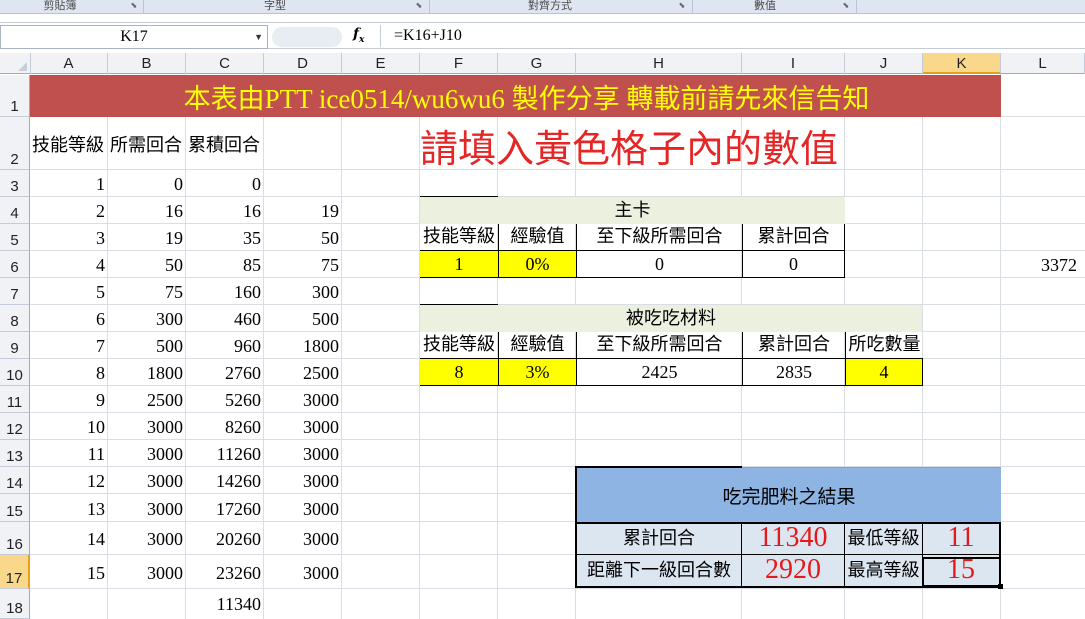 This screenshot has height=619, width=1085. Describe the element at coordinates (659, 345) in the screenshot. I see `material-header-need: 至下級所需回合` at that location.